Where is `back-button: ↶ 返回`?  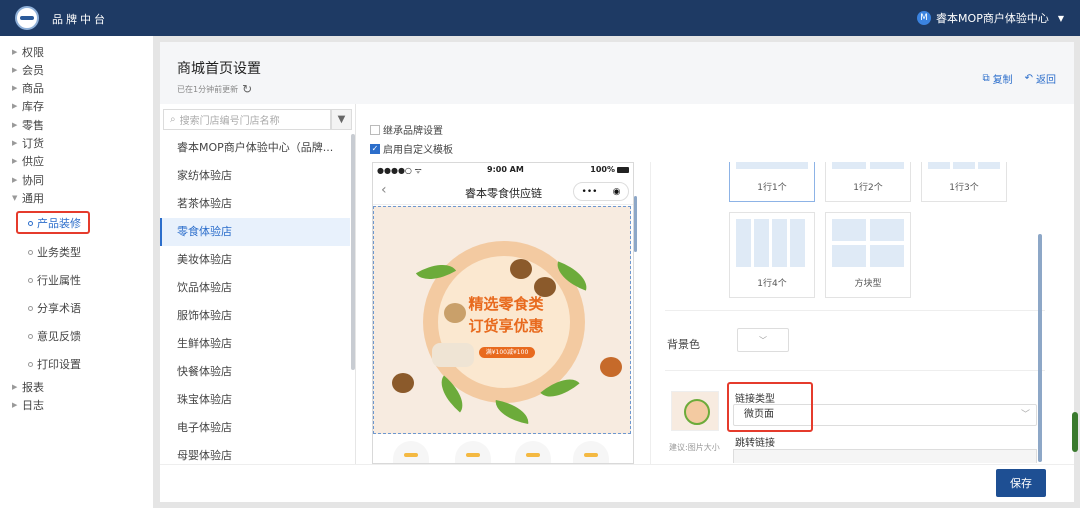 back-button: ↶ 返回 is located at coordinates (1040, 78).